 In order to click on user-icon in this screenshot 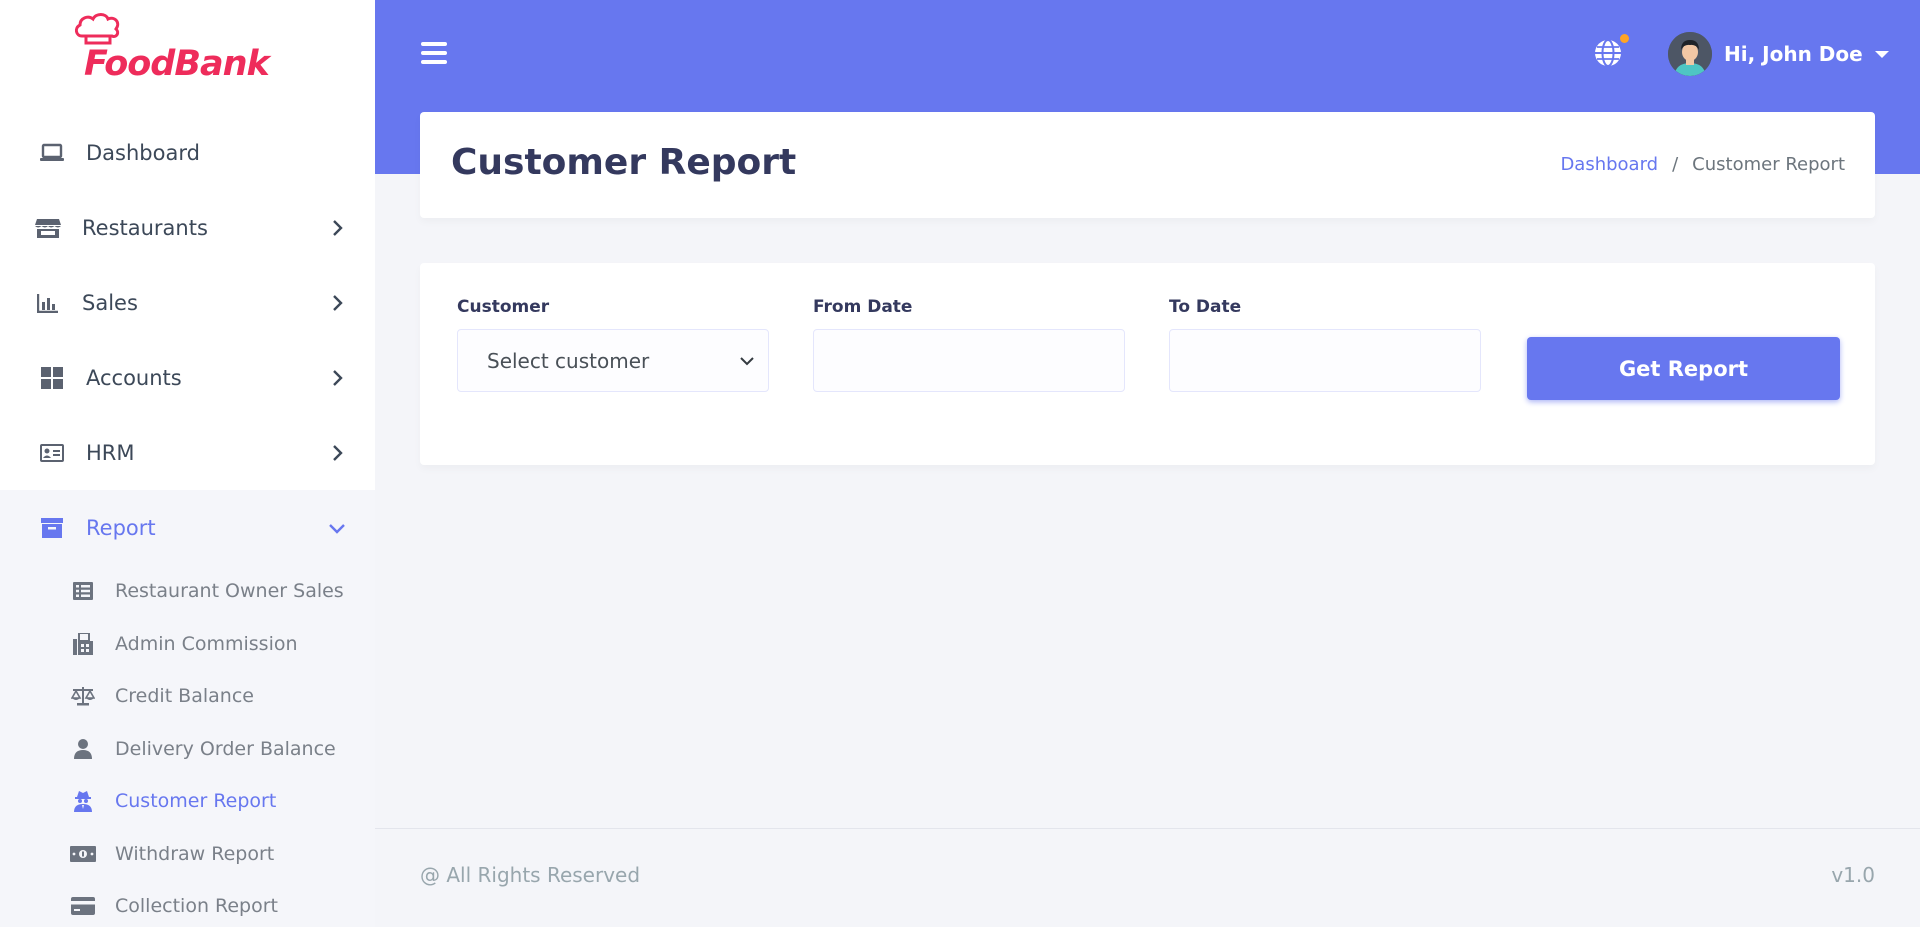, I will do `click(83, 749)`.